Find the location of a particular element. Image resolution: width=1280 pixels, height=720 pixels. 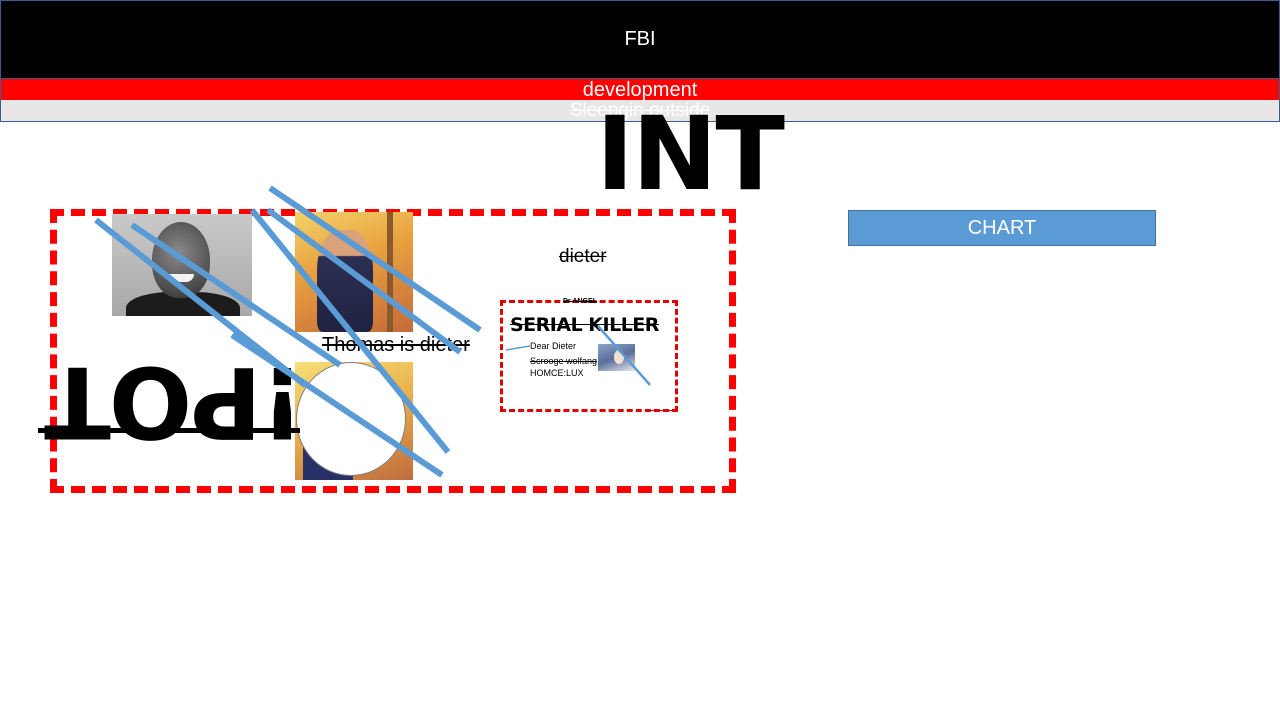

note-underline is located at coordinates (664, 410).